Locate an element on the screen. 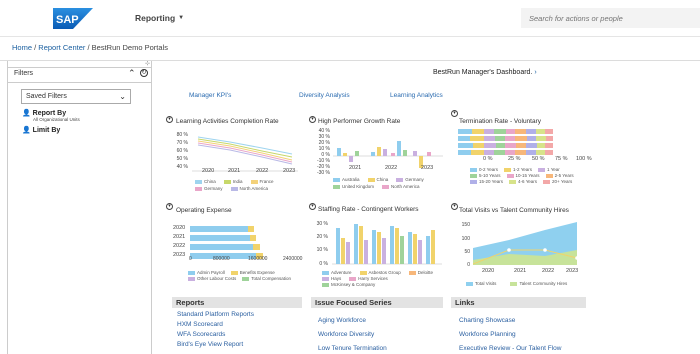  y-tick: 100 is located at coordinates (465, 239).